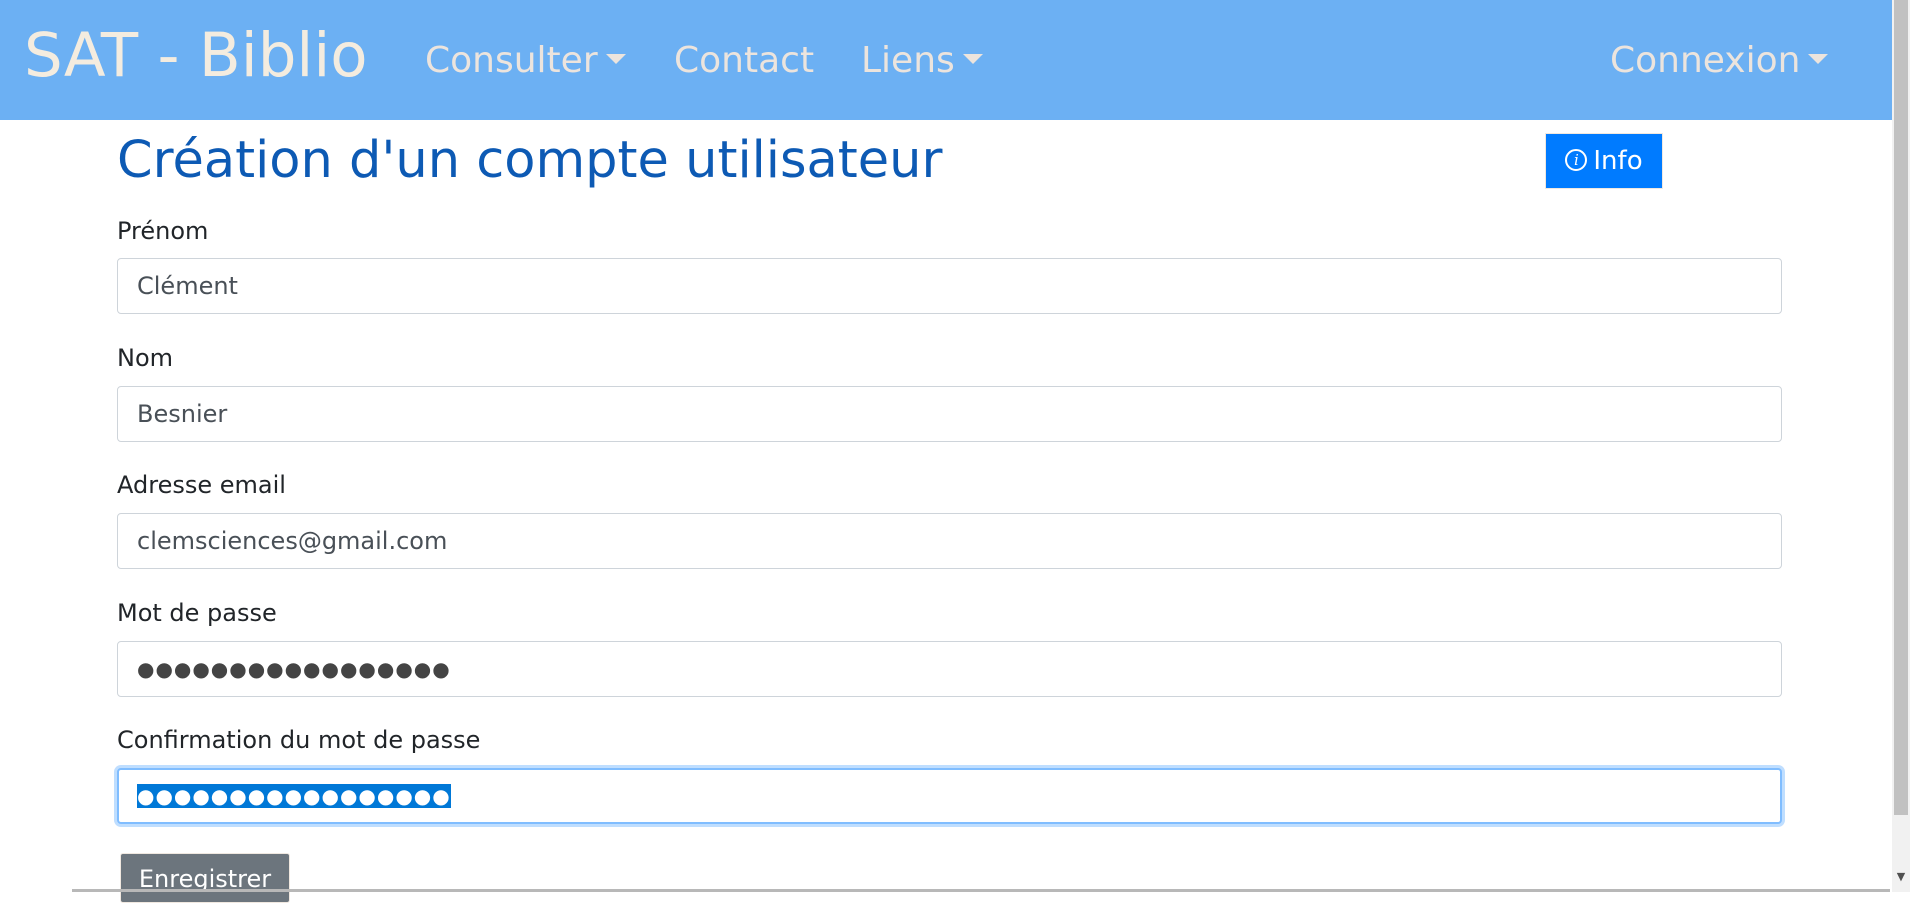 This screenshot has height=904, width=1910. Describe the element at coordinates (197, 613) in the screenshot. I see `password-label: Mot de passe` at that location.